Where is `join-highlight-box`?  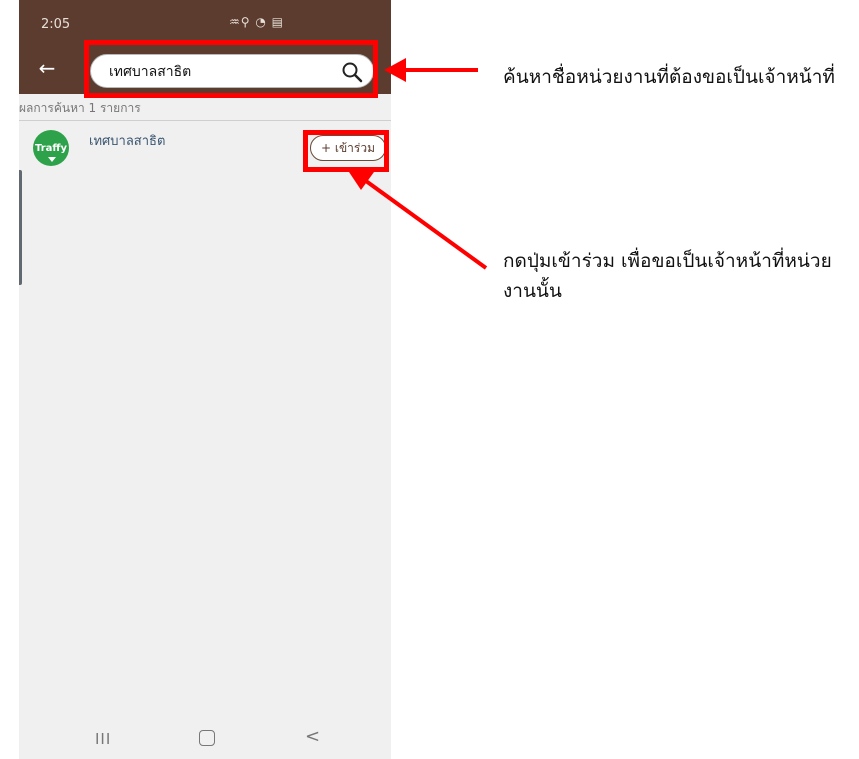
join-highlight-box is located at coordinates (346, 151).